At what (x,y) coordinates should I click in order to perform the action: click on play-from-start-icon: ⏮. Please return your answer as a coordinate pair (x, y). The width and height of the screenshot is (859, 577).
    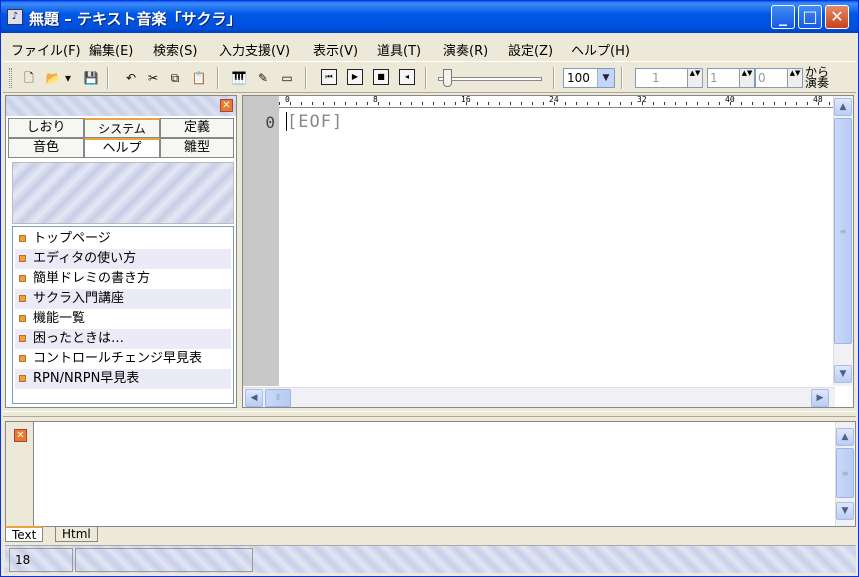
    Looking at the image, I should click on (329, 77).